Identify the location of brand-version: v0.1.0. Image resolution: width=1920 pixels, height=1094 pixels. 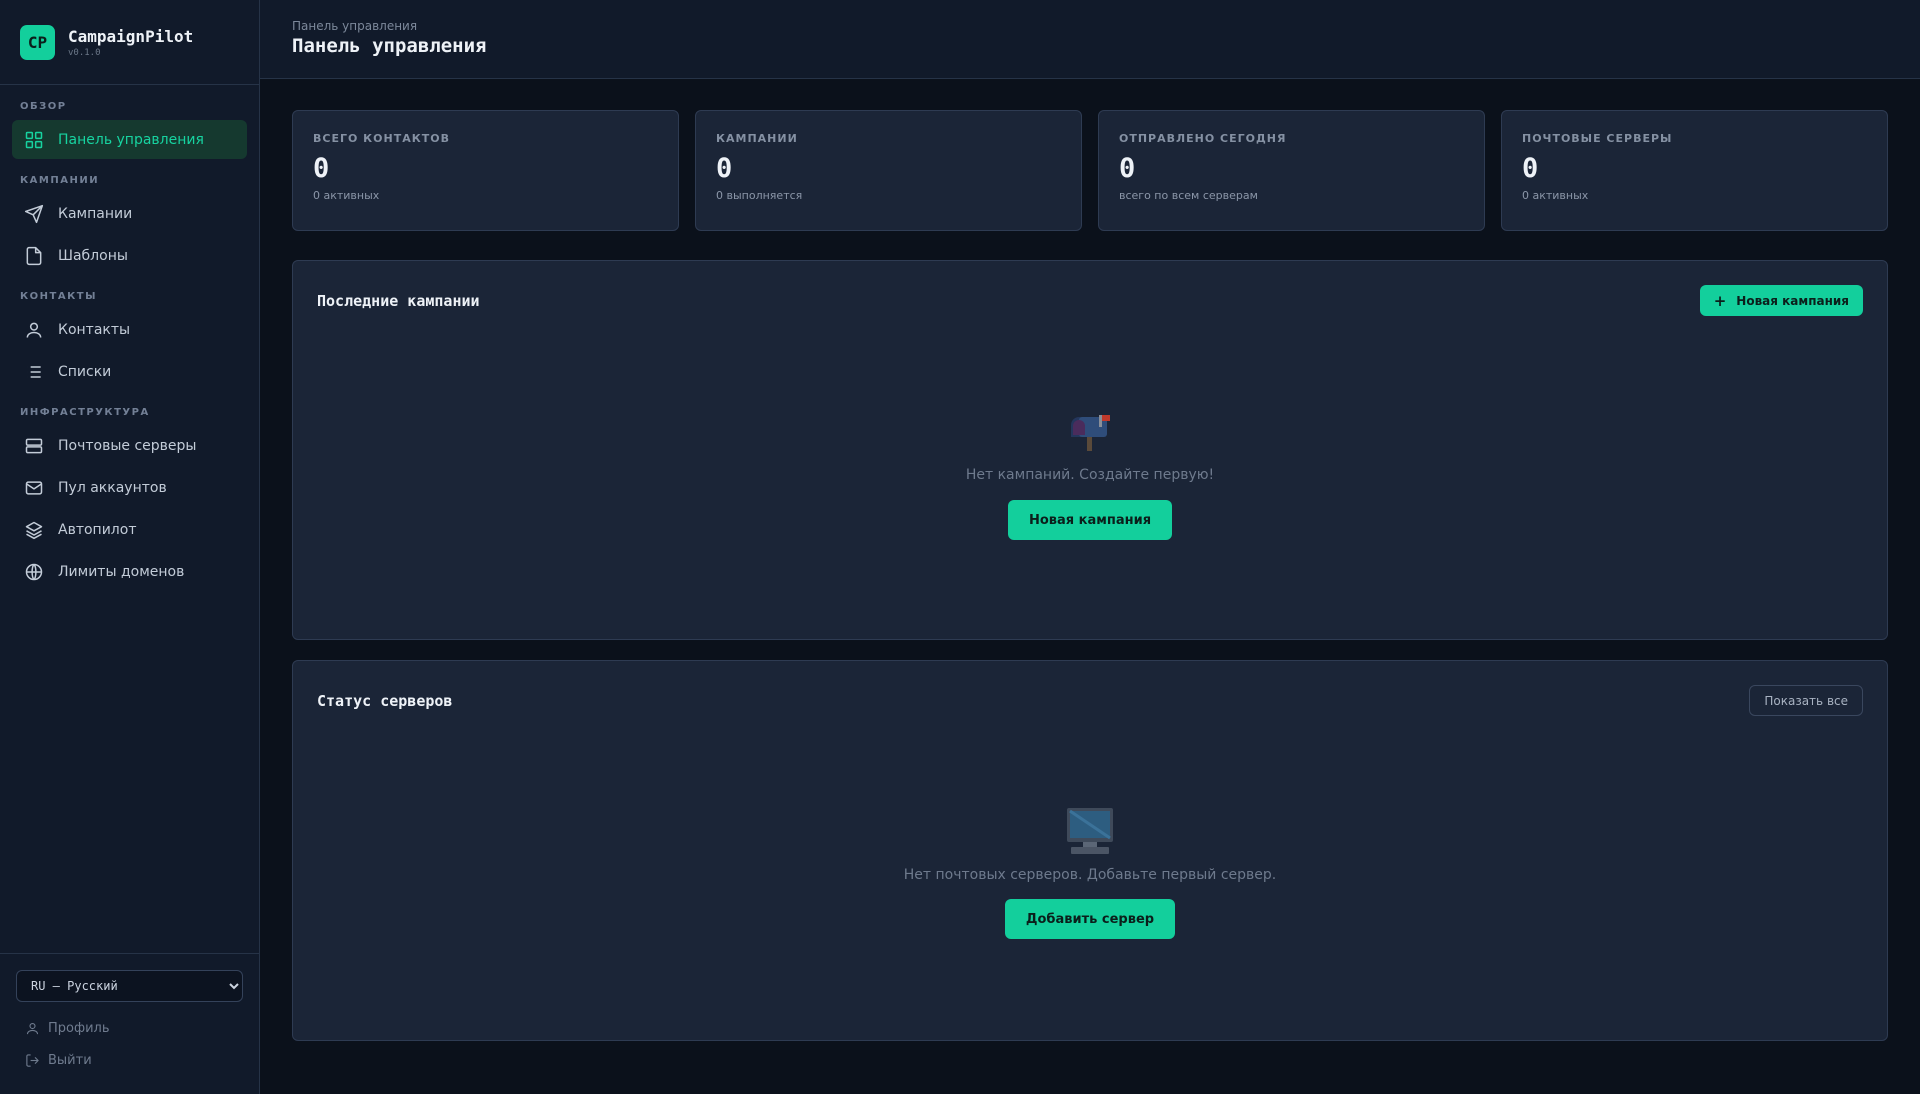
(84, 52).